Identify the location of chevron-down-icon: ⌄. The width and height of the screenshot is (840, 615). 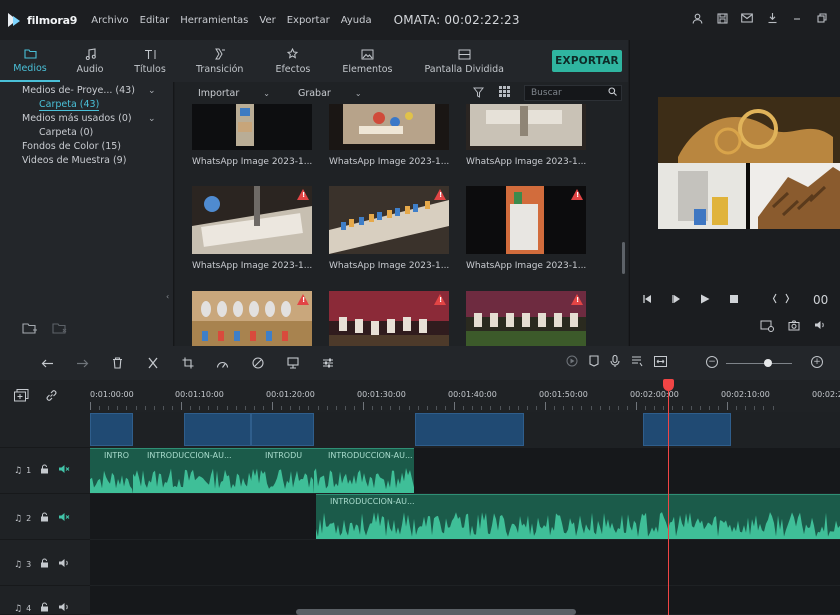
(152, 119).